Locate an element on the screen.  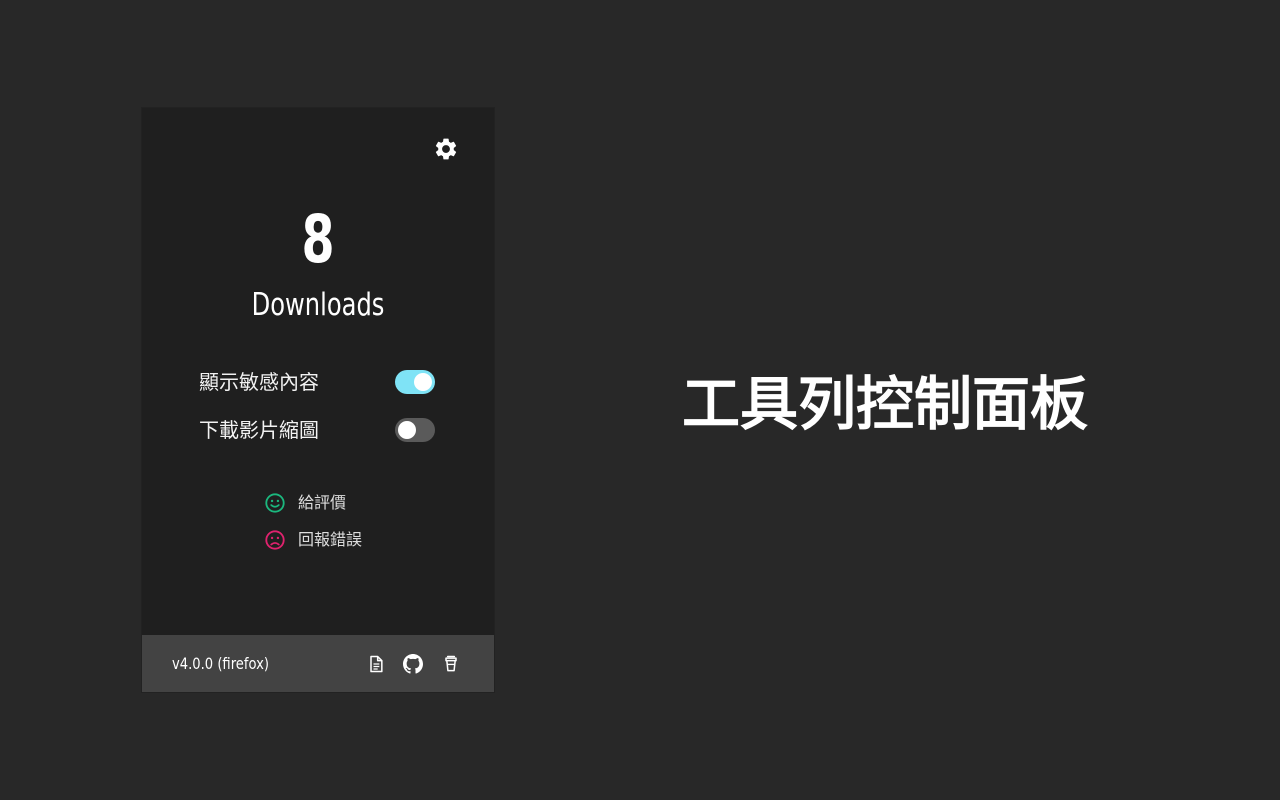
gear-icon is located at coordinates (446, 149).